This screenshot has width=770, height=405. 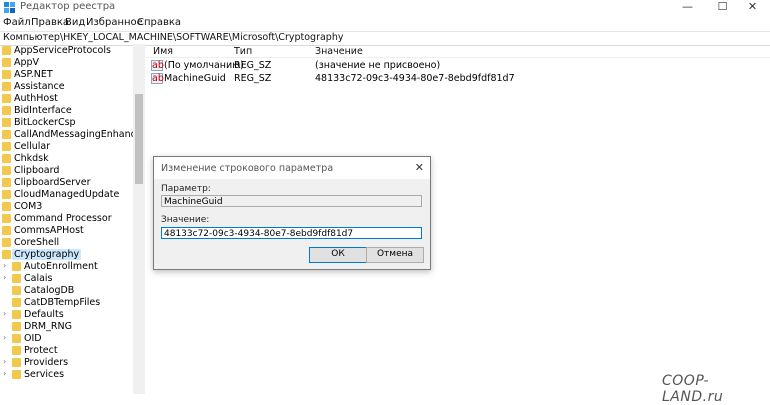 I want to click on registry-editor-icon, so click(x=9, y=7).